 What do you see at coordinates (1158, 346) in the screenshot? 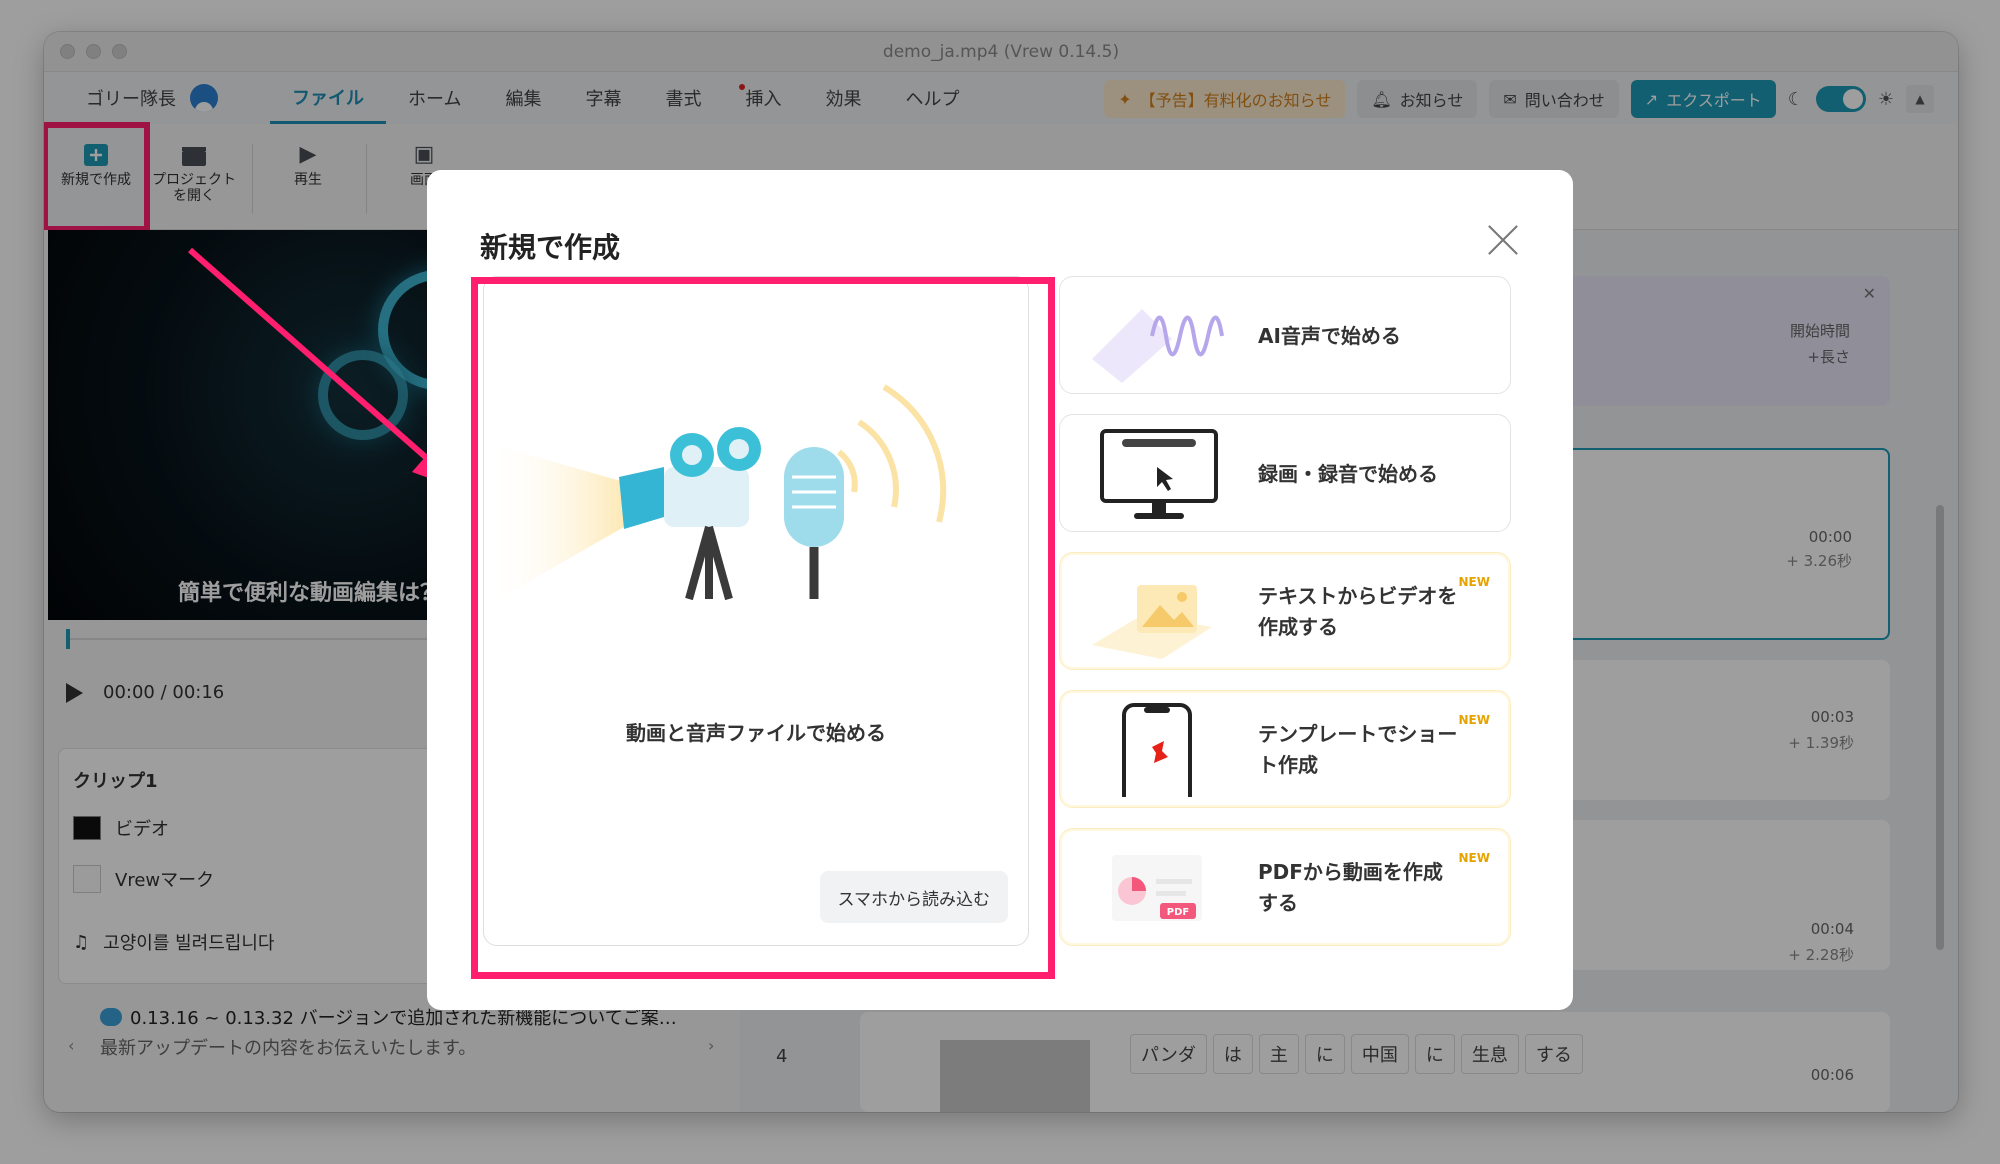
I see `waveform-icon` at bounding box center [1158, 346].